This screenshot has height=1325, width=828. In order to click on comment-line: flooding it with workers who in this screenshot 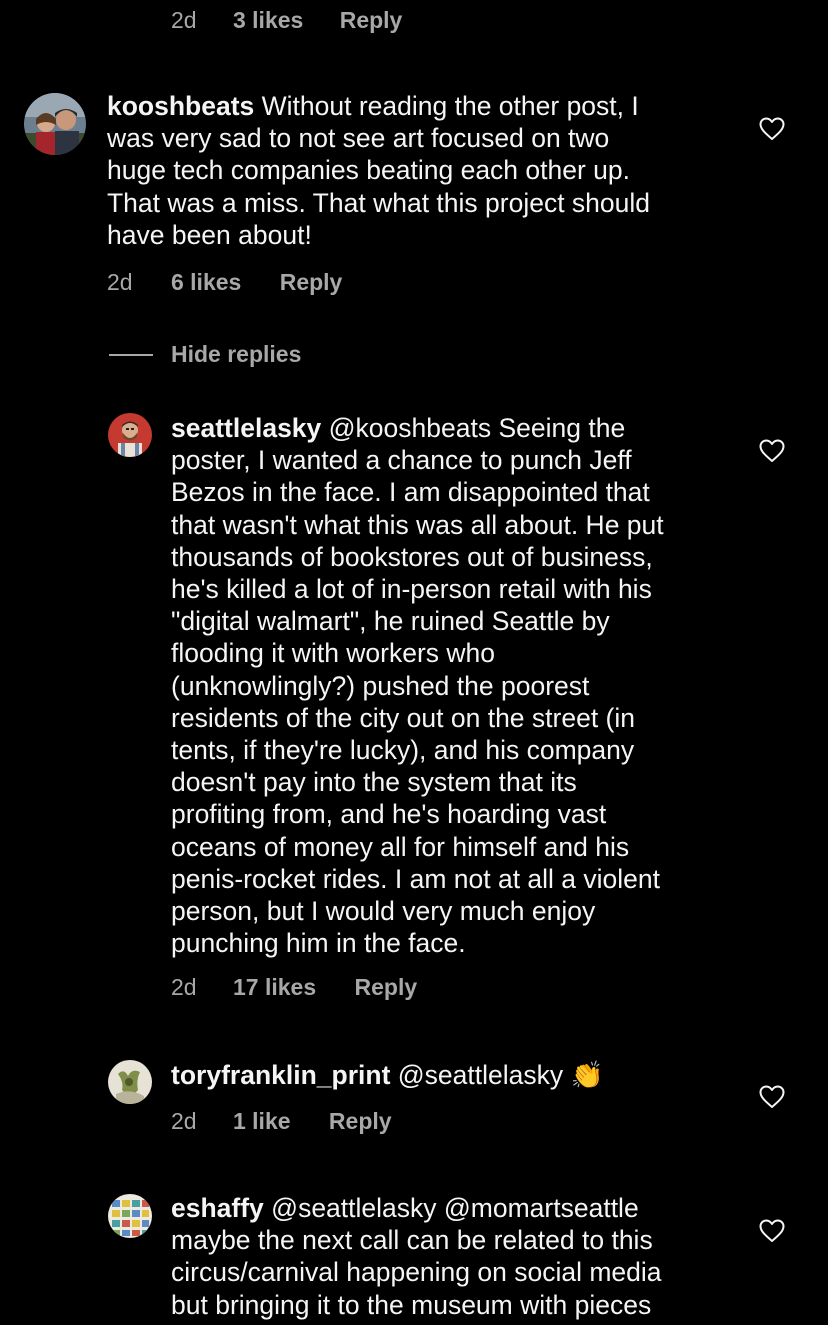, I will do `click(333, 653)`.